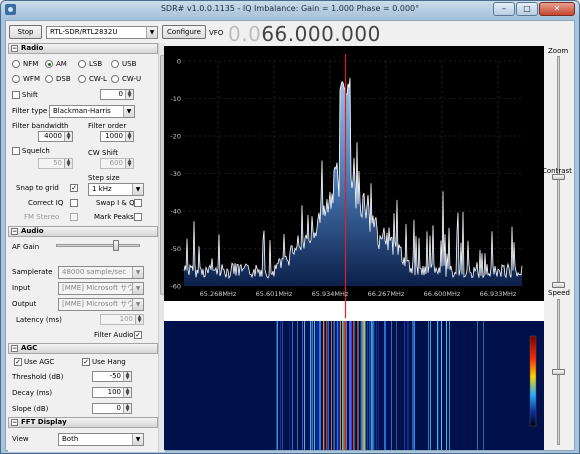 The image size is (580, 454). Describe the element at coordinates (116, 189) in the screenshot. I see `step-size-select: 1 kHz ▼` at that location.